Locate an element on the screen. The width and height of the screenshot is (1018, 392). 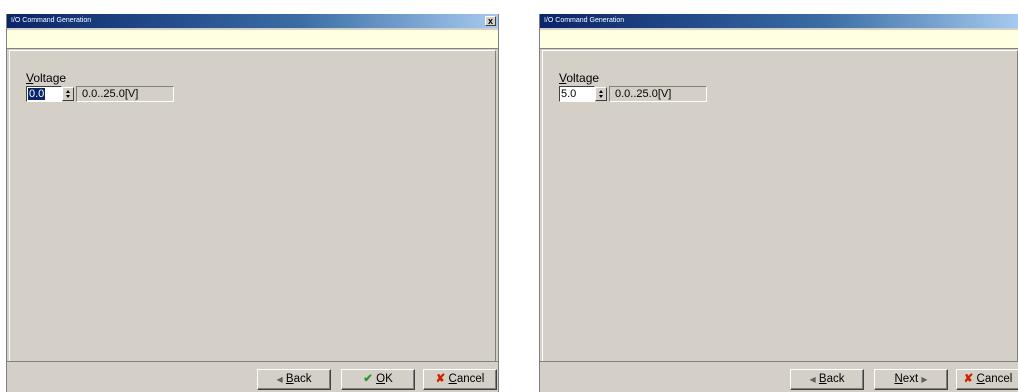
checkmark-icon: ✔ is located at coordinates (368, 379).